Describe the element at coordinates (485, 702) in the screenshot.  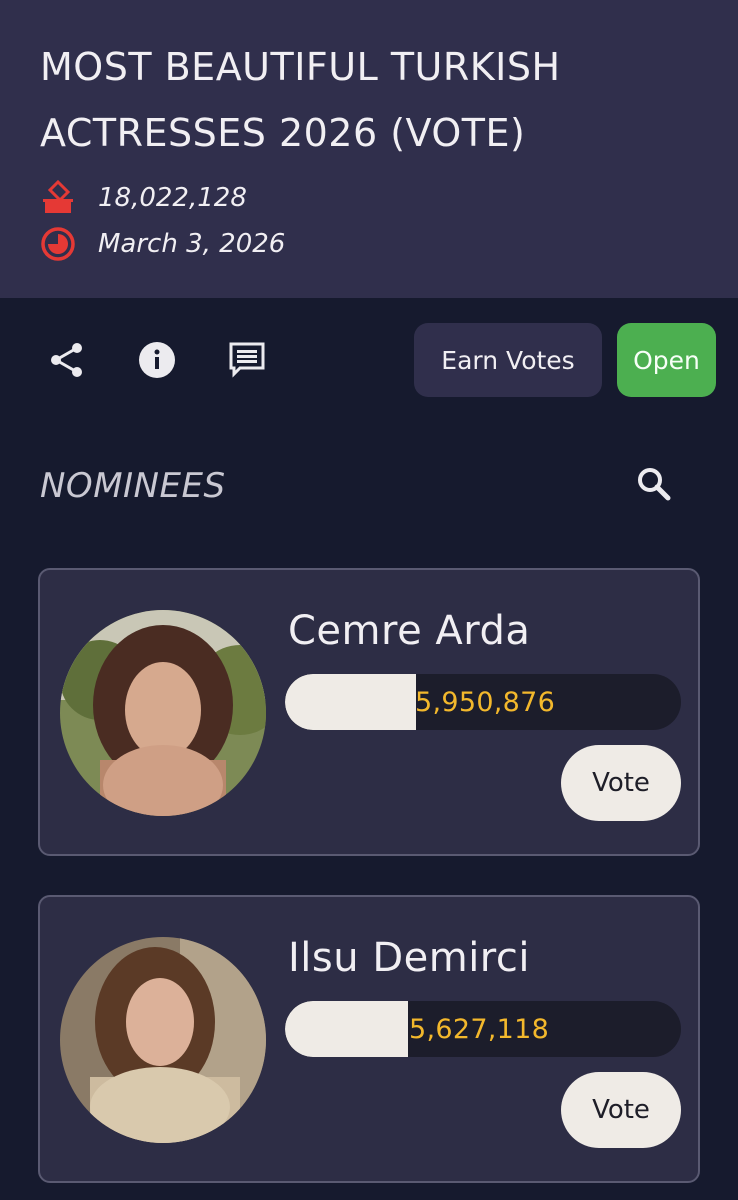
I see `vote-count: 5,950,876` at that location.